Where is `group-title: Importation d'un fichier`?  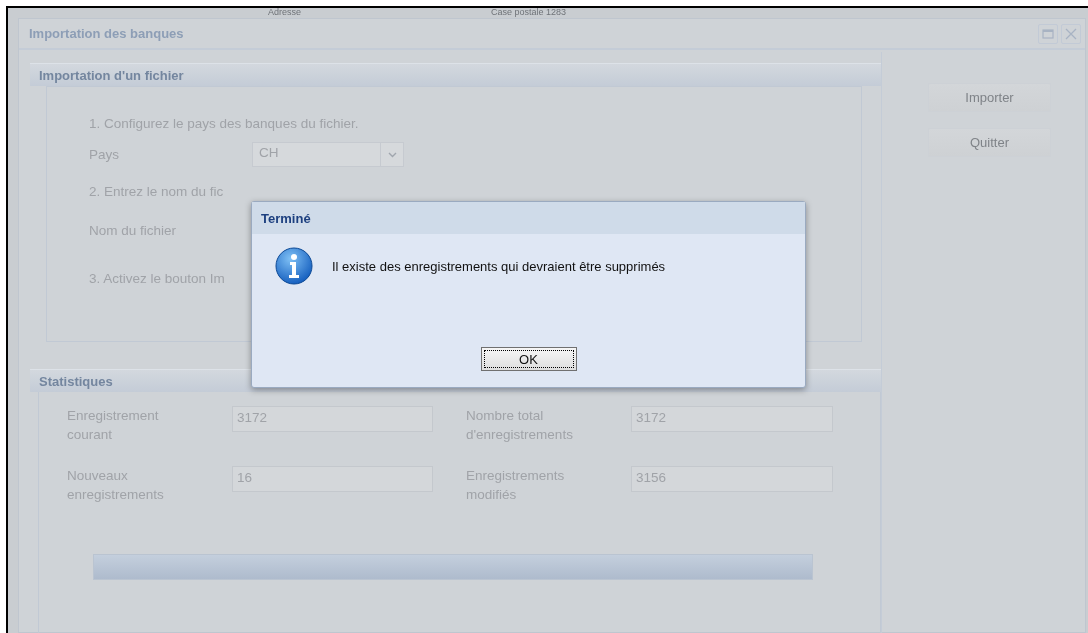
group-title: Importation d'un fichier is located at coordinates (111, 75).